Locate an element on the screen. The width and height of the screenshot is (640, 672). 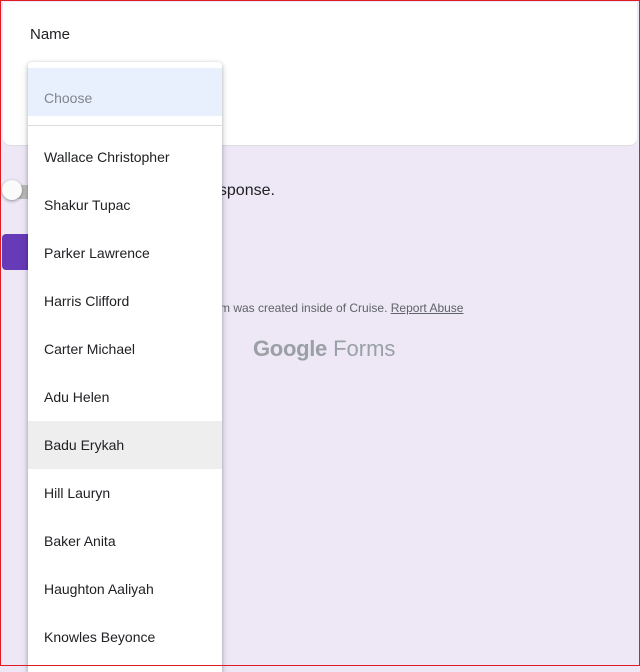
dropdown-option: Wallace Christopher is located at coordinates (125, 157).